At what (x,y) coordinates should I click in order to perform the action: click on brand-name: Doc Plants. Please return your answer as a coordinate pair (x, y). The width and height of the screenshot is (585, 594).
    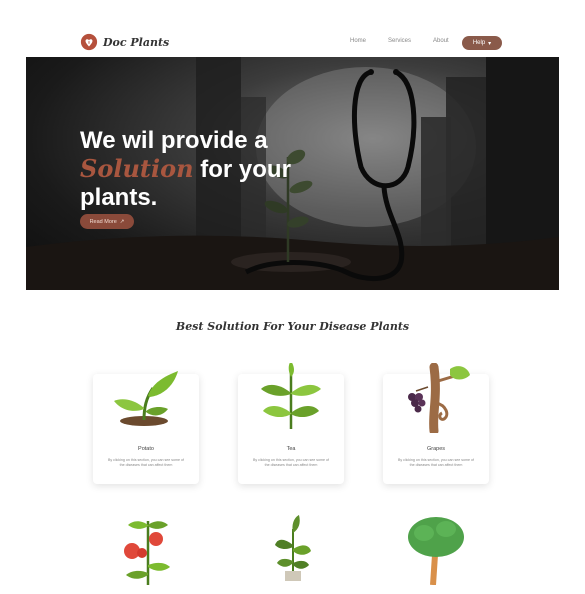
    Looking at the image, I should click on (136, 42).